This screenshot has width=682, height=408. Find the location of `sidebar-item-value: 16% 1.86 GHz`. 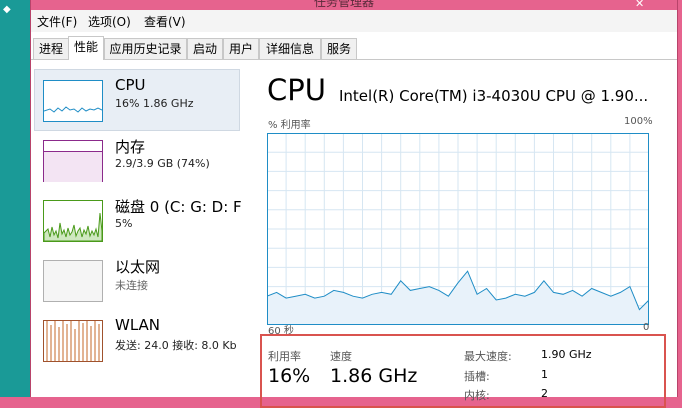

sidebar-item-value: 16% 1.86 GHz is located at coordinates (154, 103).